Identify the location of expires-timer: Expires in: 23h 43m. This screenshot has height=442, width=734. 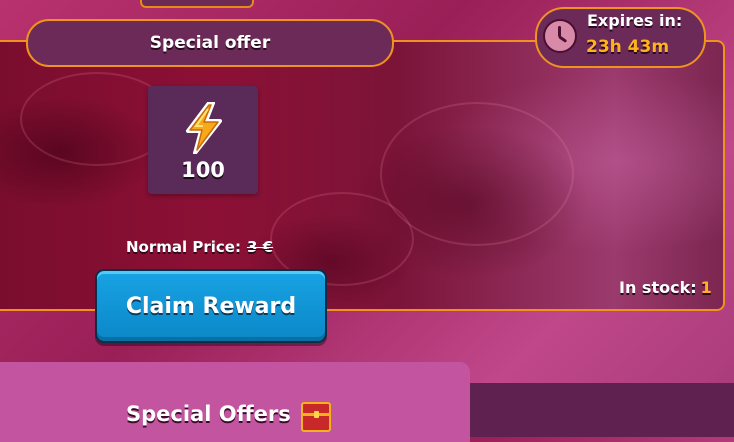
(620, 37).